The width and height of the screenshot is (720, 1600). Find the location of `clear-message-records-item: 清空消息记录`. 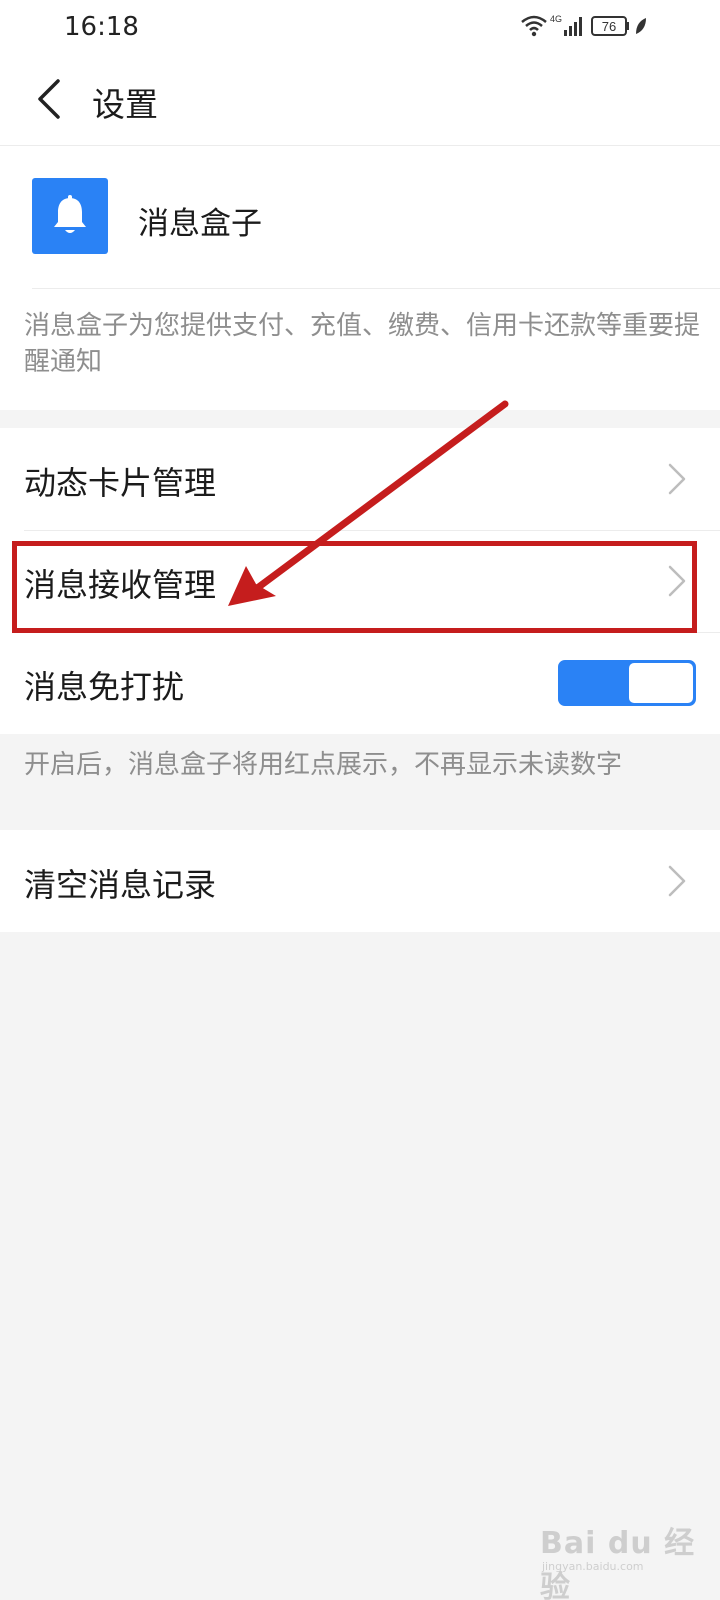

clear-message-records-item: 清空消息记录 is located at coordinates (360, 881).